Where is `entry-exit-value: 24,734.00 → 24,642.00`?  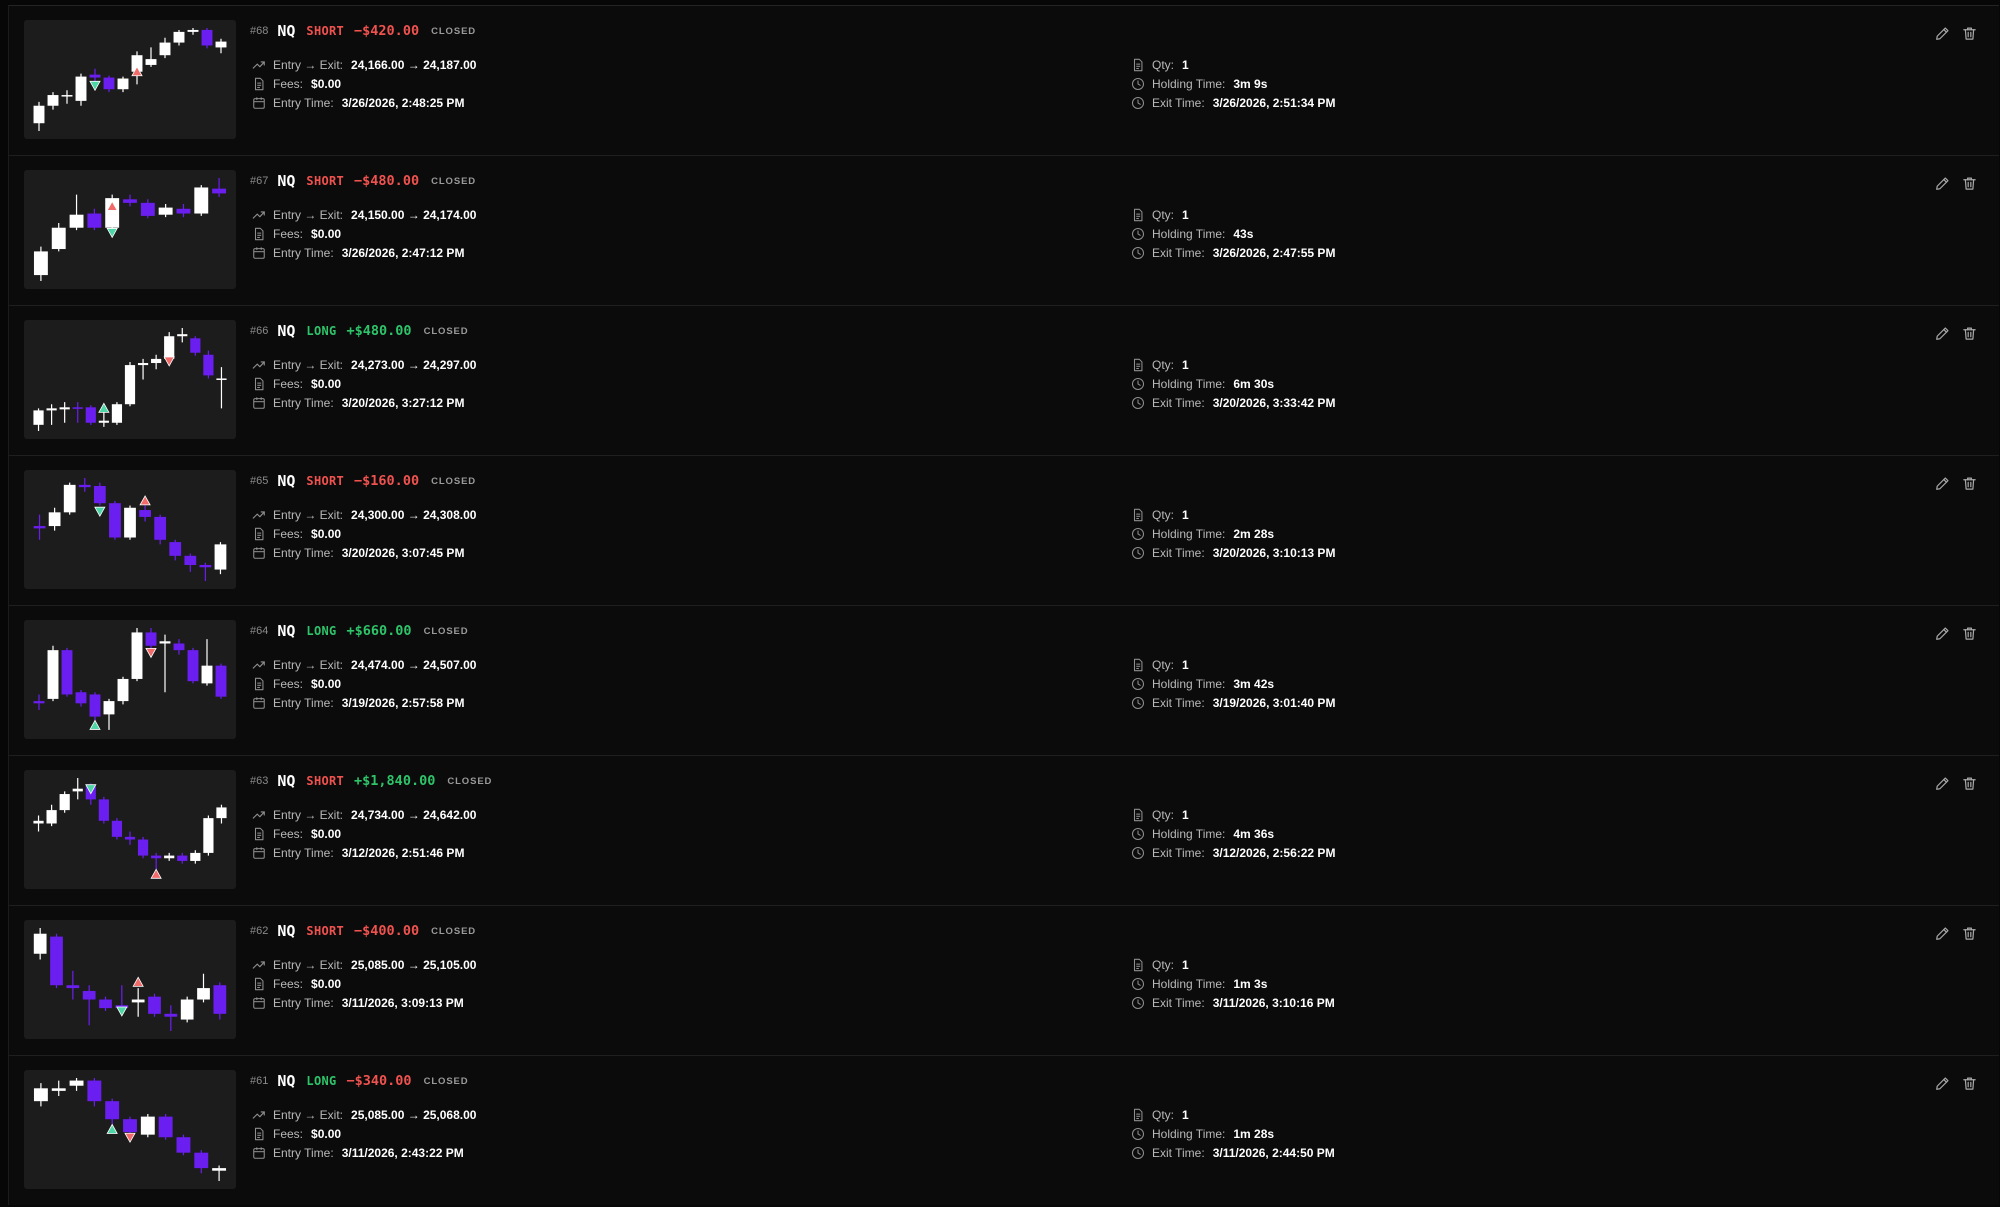
entry-exit-value: 24,734.00 → 24,642.00 is located at coordinates (414, 814).